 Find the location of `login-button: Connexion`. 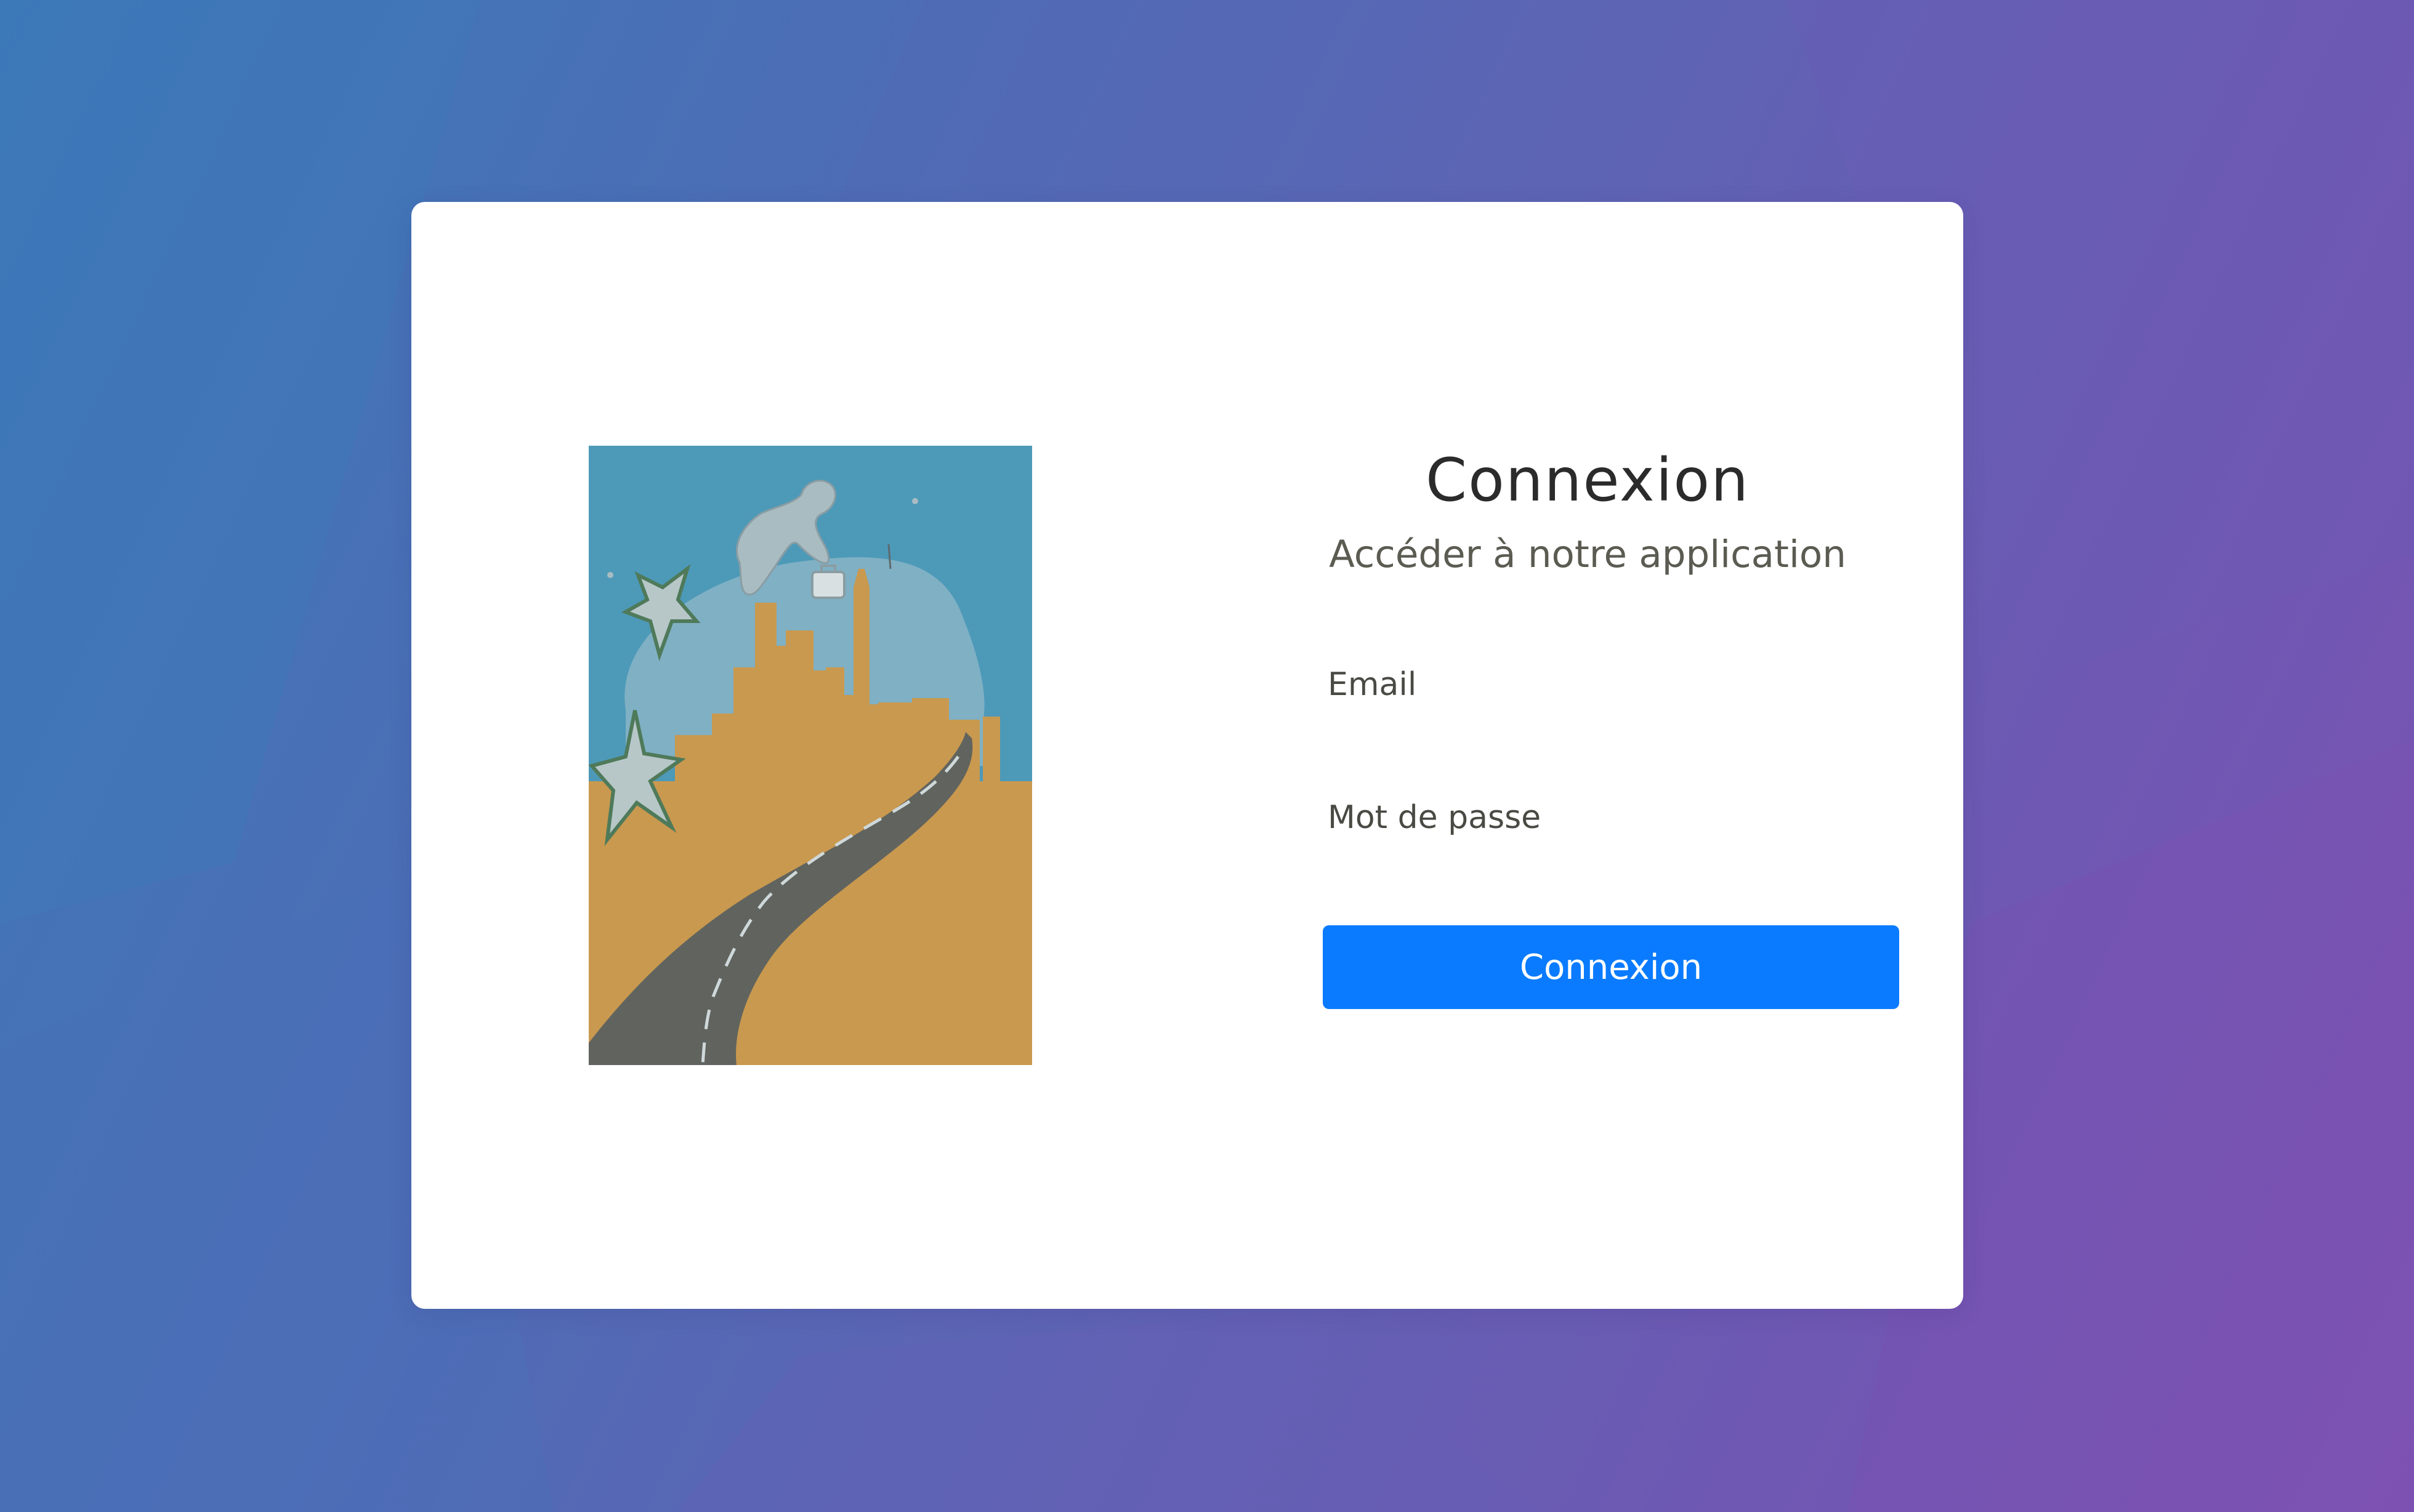

login-button: Connexion is located at coordinates (1611, 967).